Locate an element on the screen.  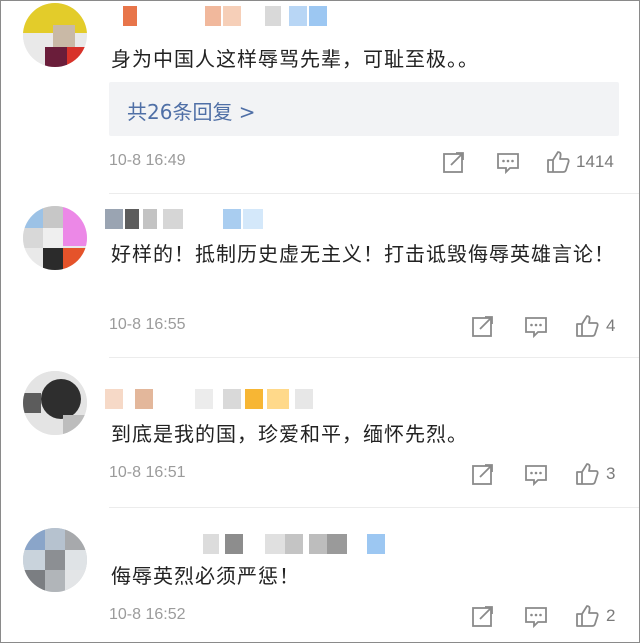
comment-text: 侮辱英烈必须严惩！ is located at coordinates (205, 576).